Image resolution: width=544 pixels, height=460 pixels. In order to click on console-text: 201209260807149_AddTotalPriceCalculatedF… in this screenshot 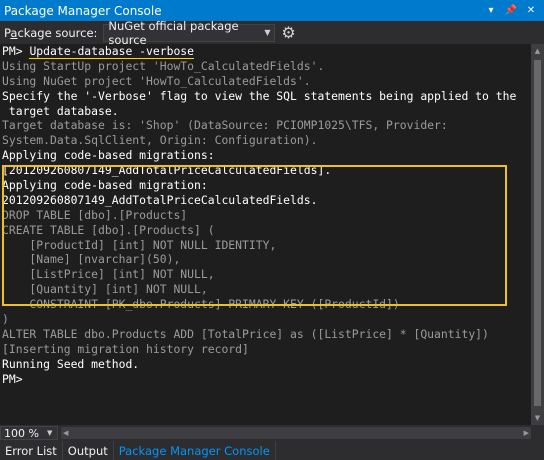, I will do `click(160, 199)`.